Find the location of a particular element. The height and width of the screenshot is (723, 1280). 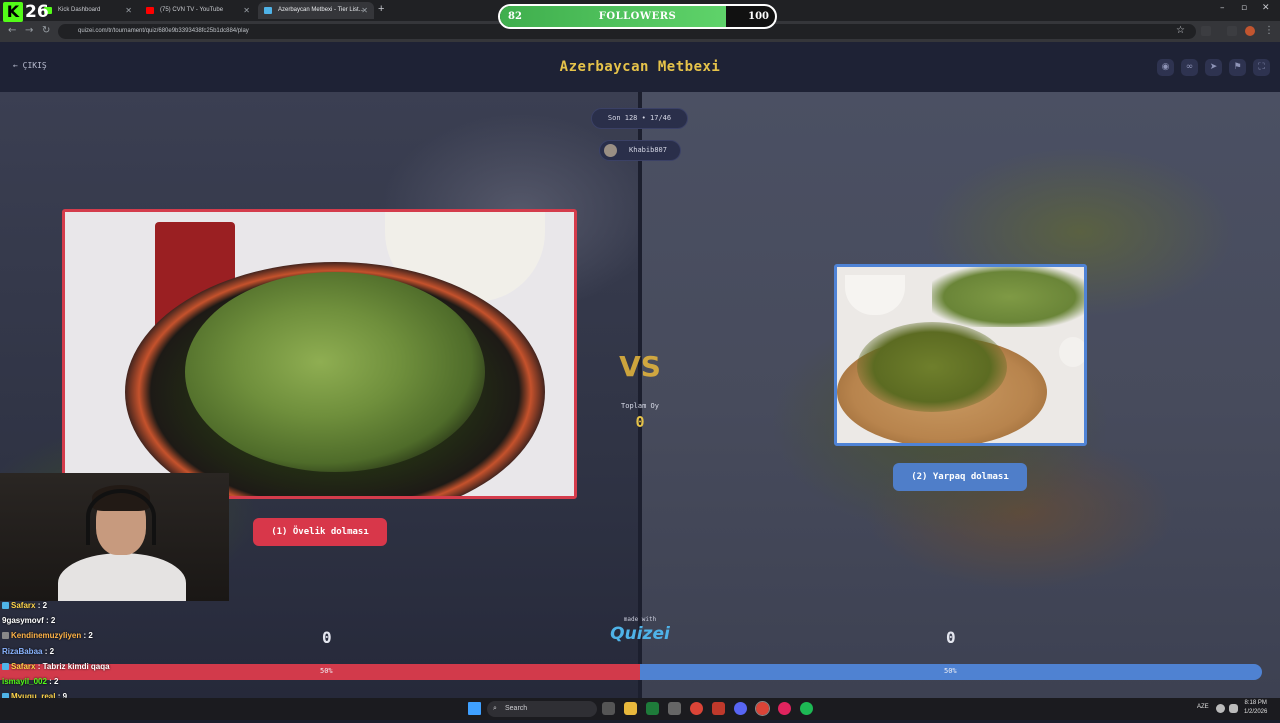

grape-leaves is located at coordinates (1008, 297).